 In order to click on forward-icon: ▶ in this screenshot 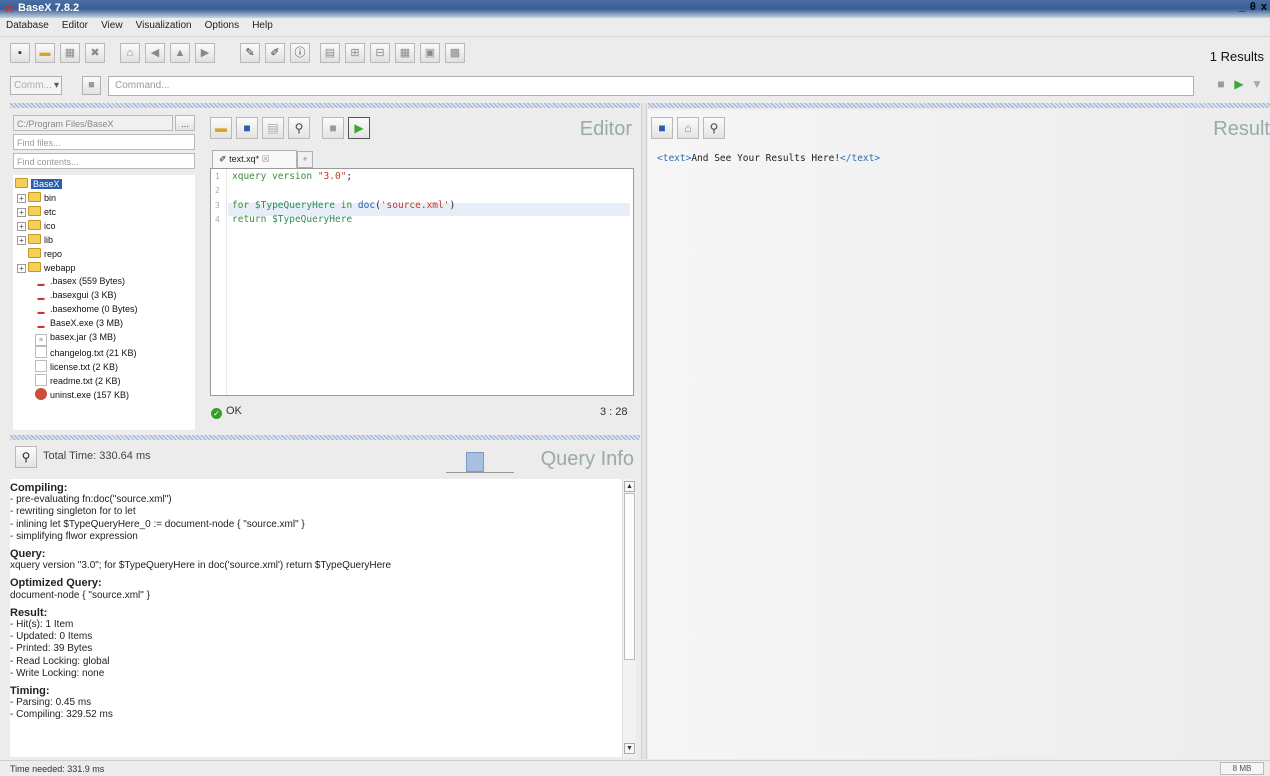, I will do `click(205, 53)`.